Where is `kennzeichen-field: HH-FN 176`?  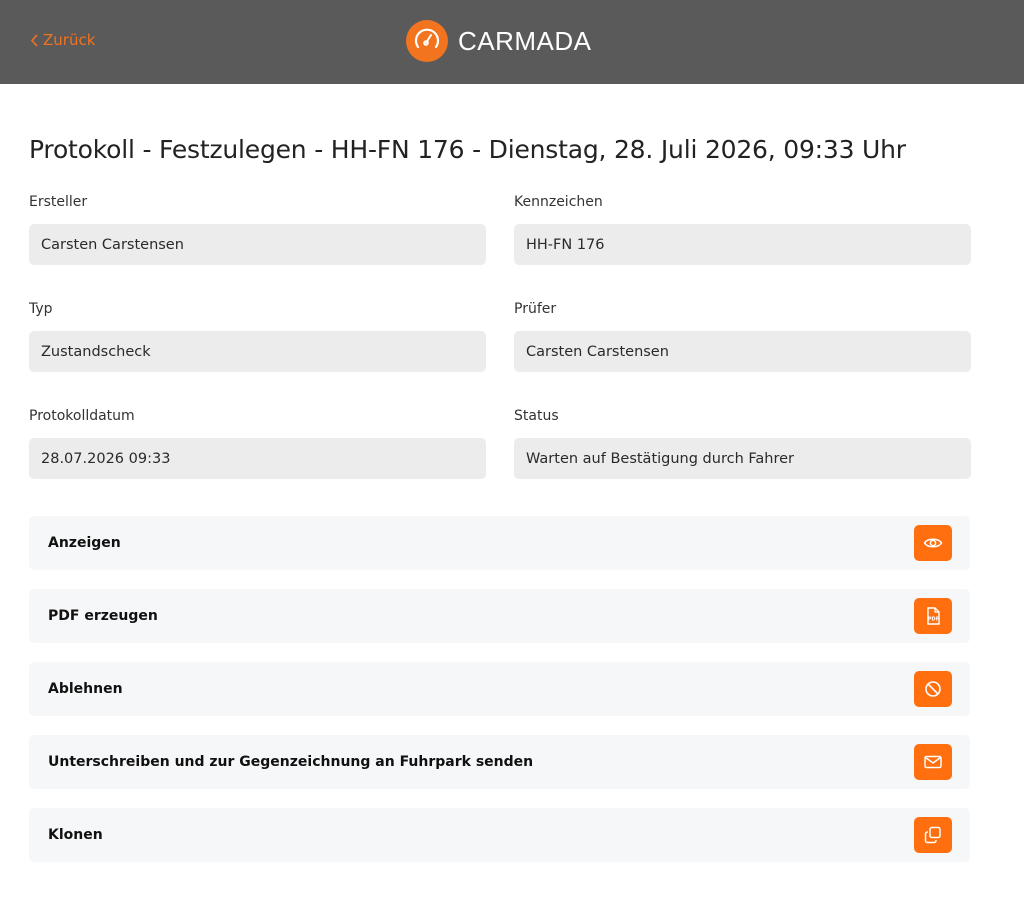
kennzeichen-field: HH-FN 176 is located at coordinates (742, 244).